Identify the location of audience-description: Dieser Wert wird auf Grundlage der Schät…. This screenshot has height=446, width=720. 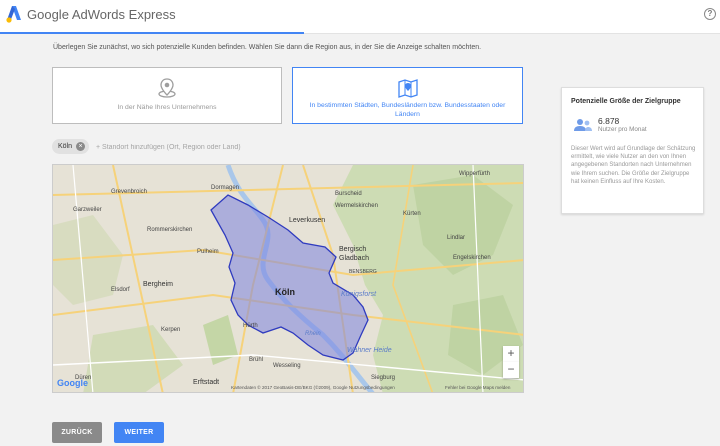
(633, 165).